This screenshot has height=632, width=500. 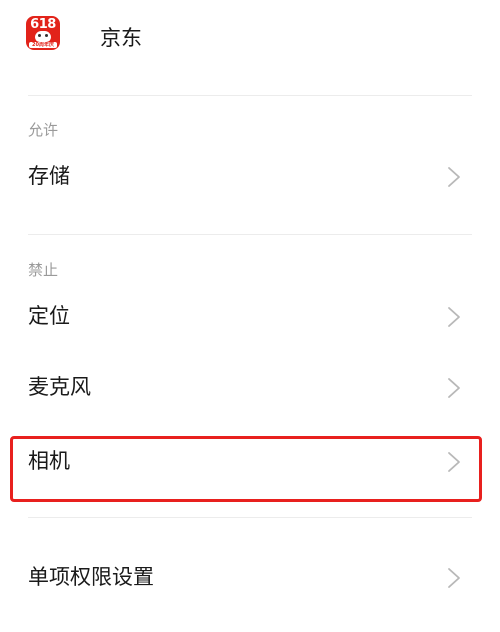 I want to click on app-icon-badge: 618, so click(x=43, y=24).